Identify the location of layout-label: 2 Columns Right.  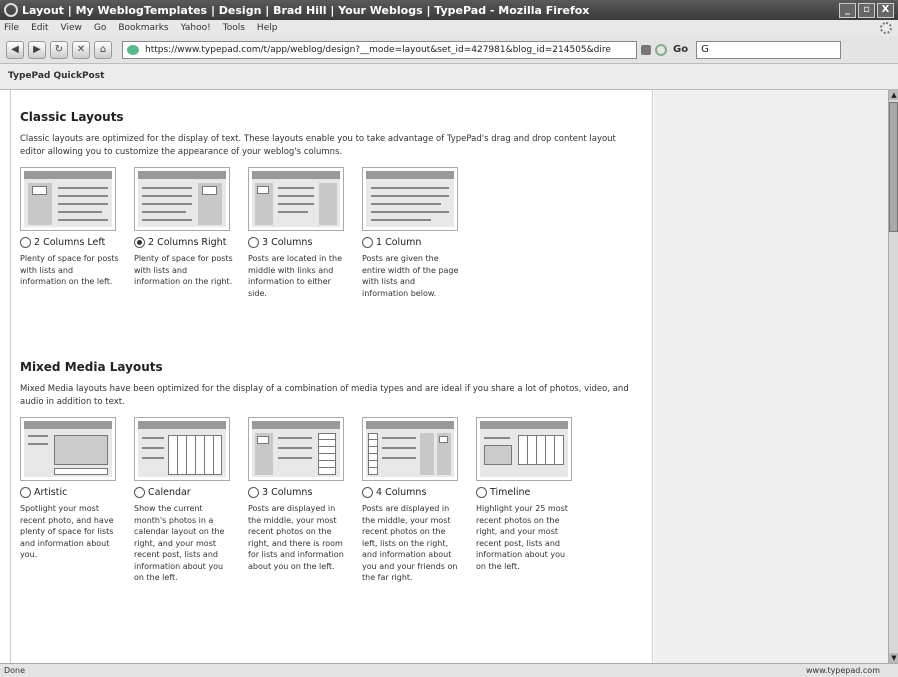
(187, 242).